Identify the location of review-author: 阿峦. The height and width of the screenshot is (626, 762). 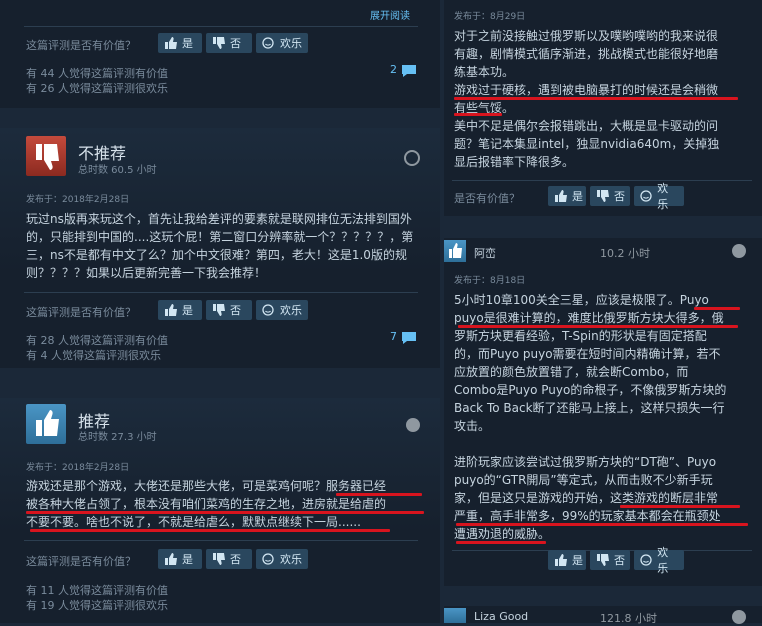
(485, 253).